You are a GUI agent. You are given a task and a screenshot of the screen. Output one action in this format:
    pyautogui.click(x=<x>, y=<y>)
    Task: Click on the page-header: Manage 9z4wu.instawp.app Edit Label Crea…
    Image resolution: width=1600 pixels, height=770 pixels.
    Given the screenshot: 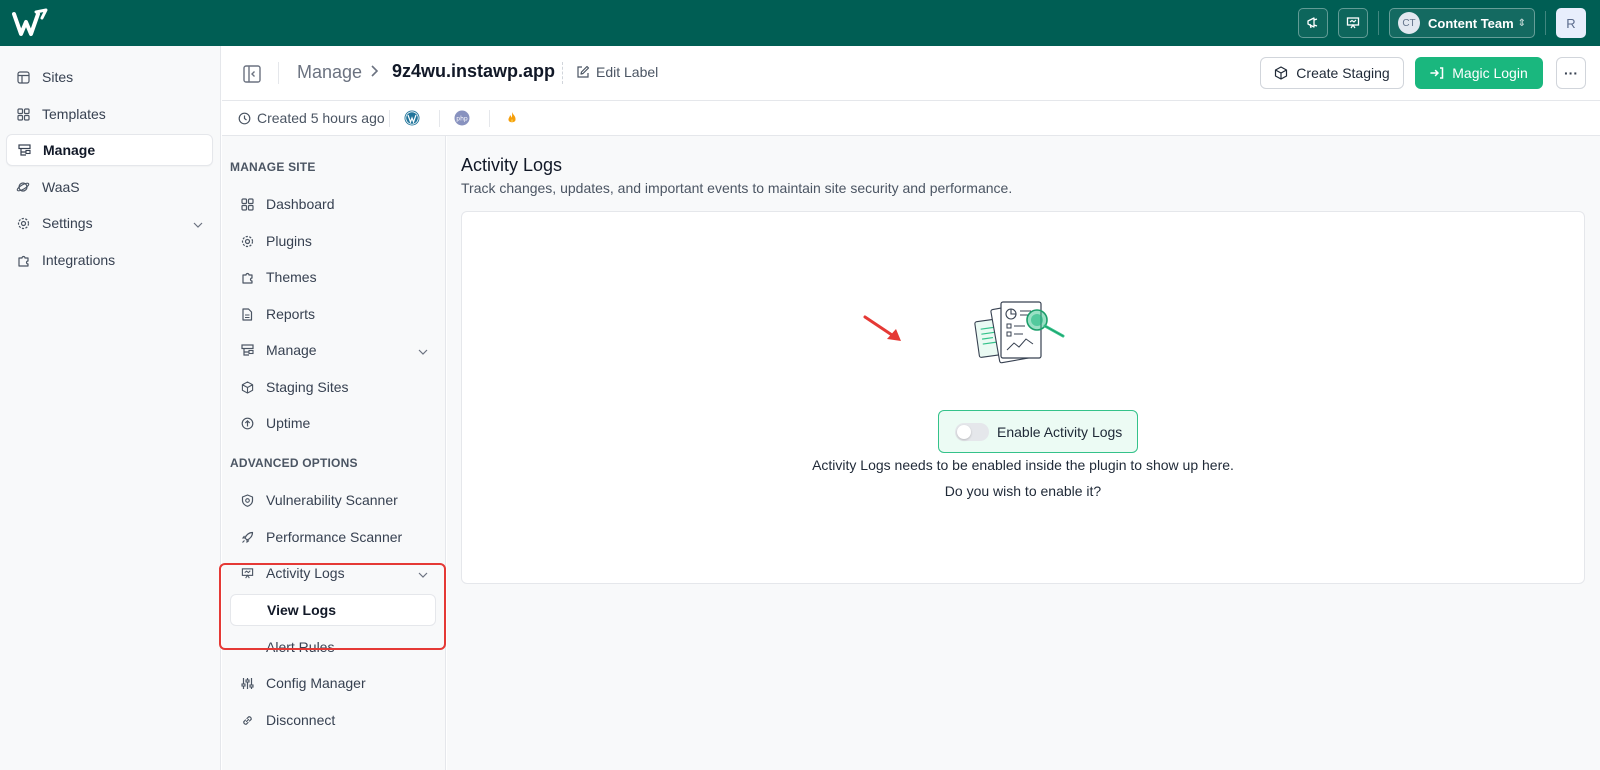 What is the action you would take?
    pyautogui.click(x=911, y=73)
    